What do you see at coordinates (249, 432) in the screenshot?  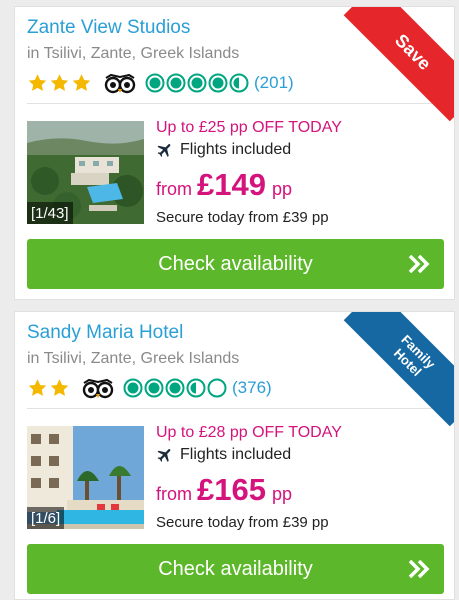 I see `discount-offer: Up to £28 pp OFF TODAY` at bounding box center [249, 432].